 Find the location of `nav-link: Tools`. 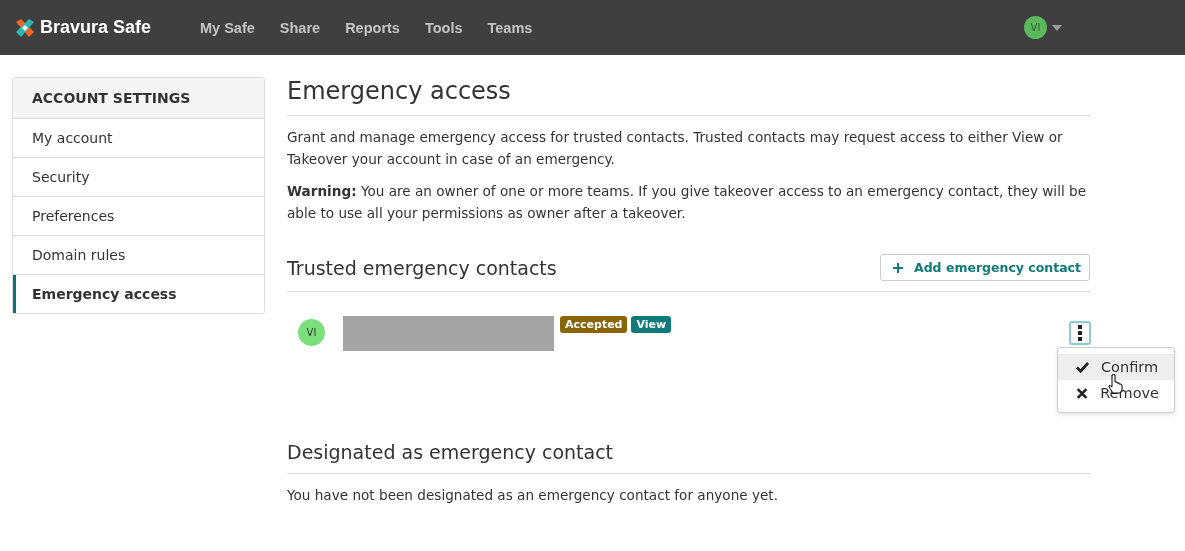

nav-link: Tools is located at coordinates (443, 27).